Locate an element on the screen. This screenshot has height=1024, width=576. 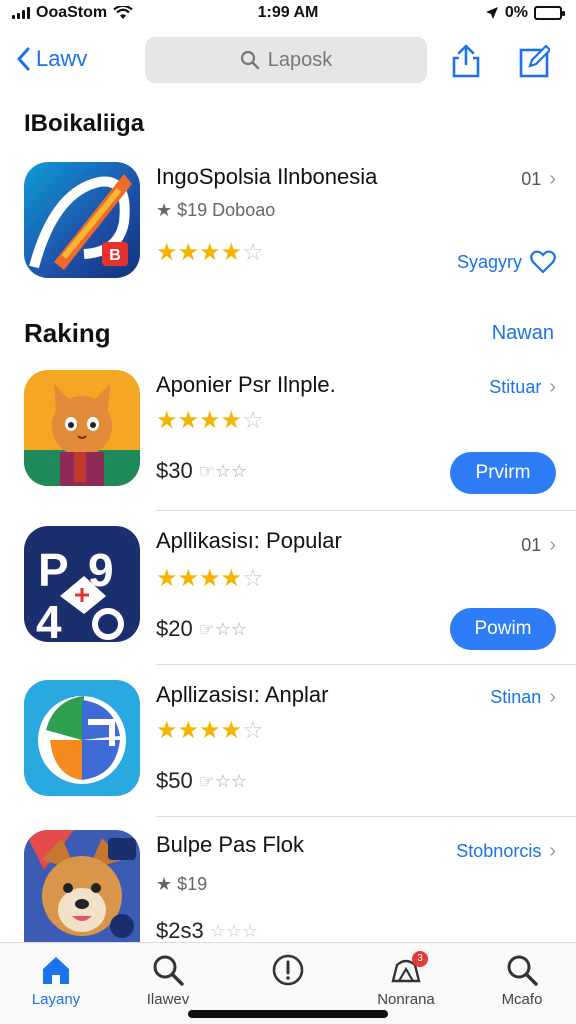
status-bar: OoaStom 1:99 AM 0% is located at coordinates (288, 15).